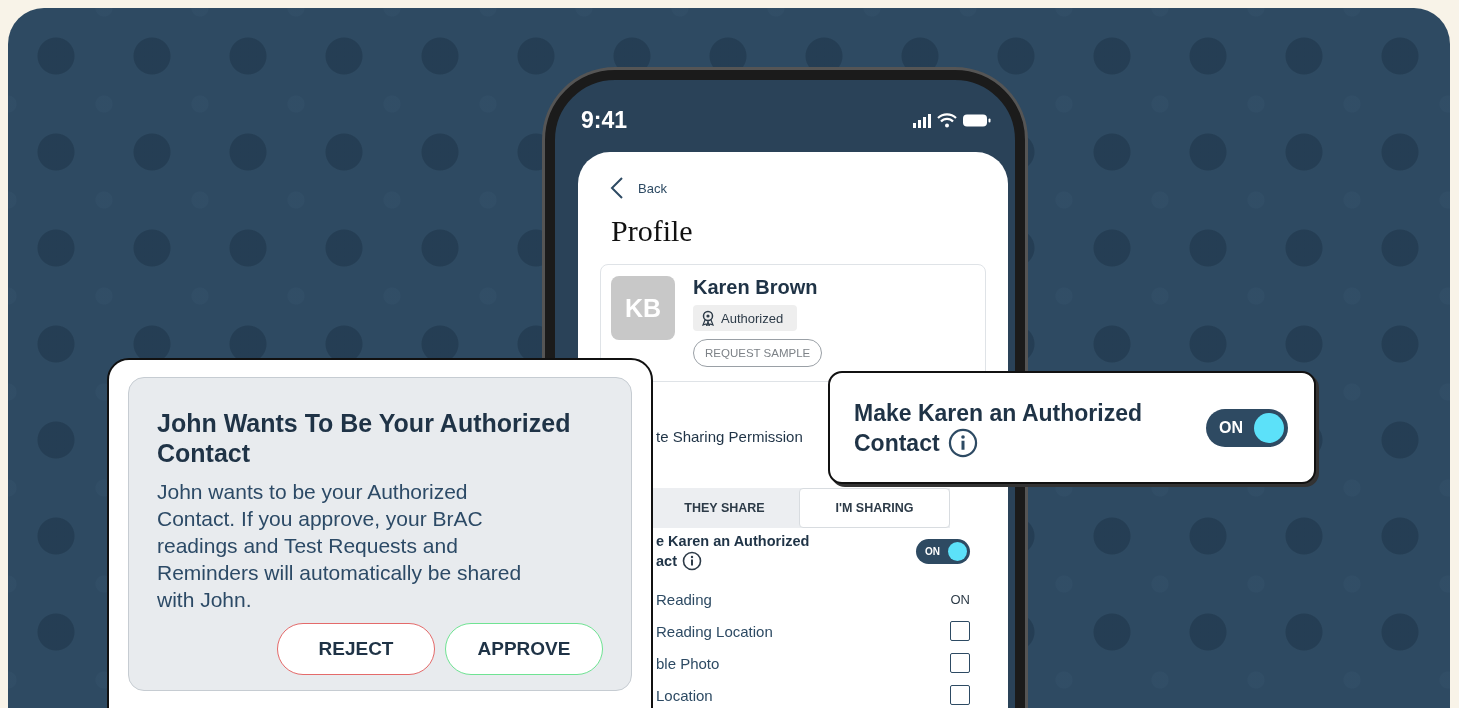 The image size is (1459, 708). What do you see at coordinates (684, 695) in the screenshot?
I see `permission-label: Location` at bounding box center [684, 695].